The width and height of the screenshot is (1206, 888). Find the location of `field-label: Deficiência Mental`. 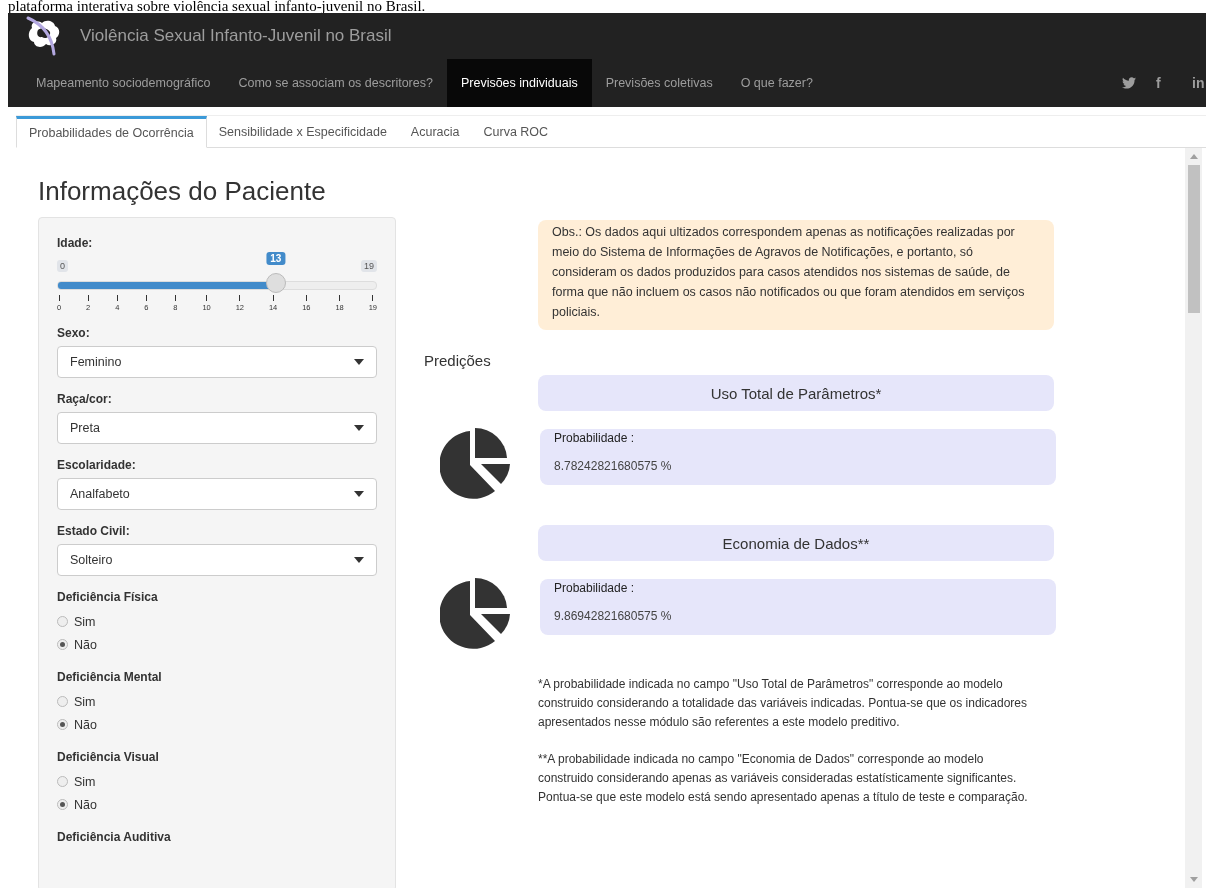

field-label: Deficiência Mental is located at coordinates (110, 677).